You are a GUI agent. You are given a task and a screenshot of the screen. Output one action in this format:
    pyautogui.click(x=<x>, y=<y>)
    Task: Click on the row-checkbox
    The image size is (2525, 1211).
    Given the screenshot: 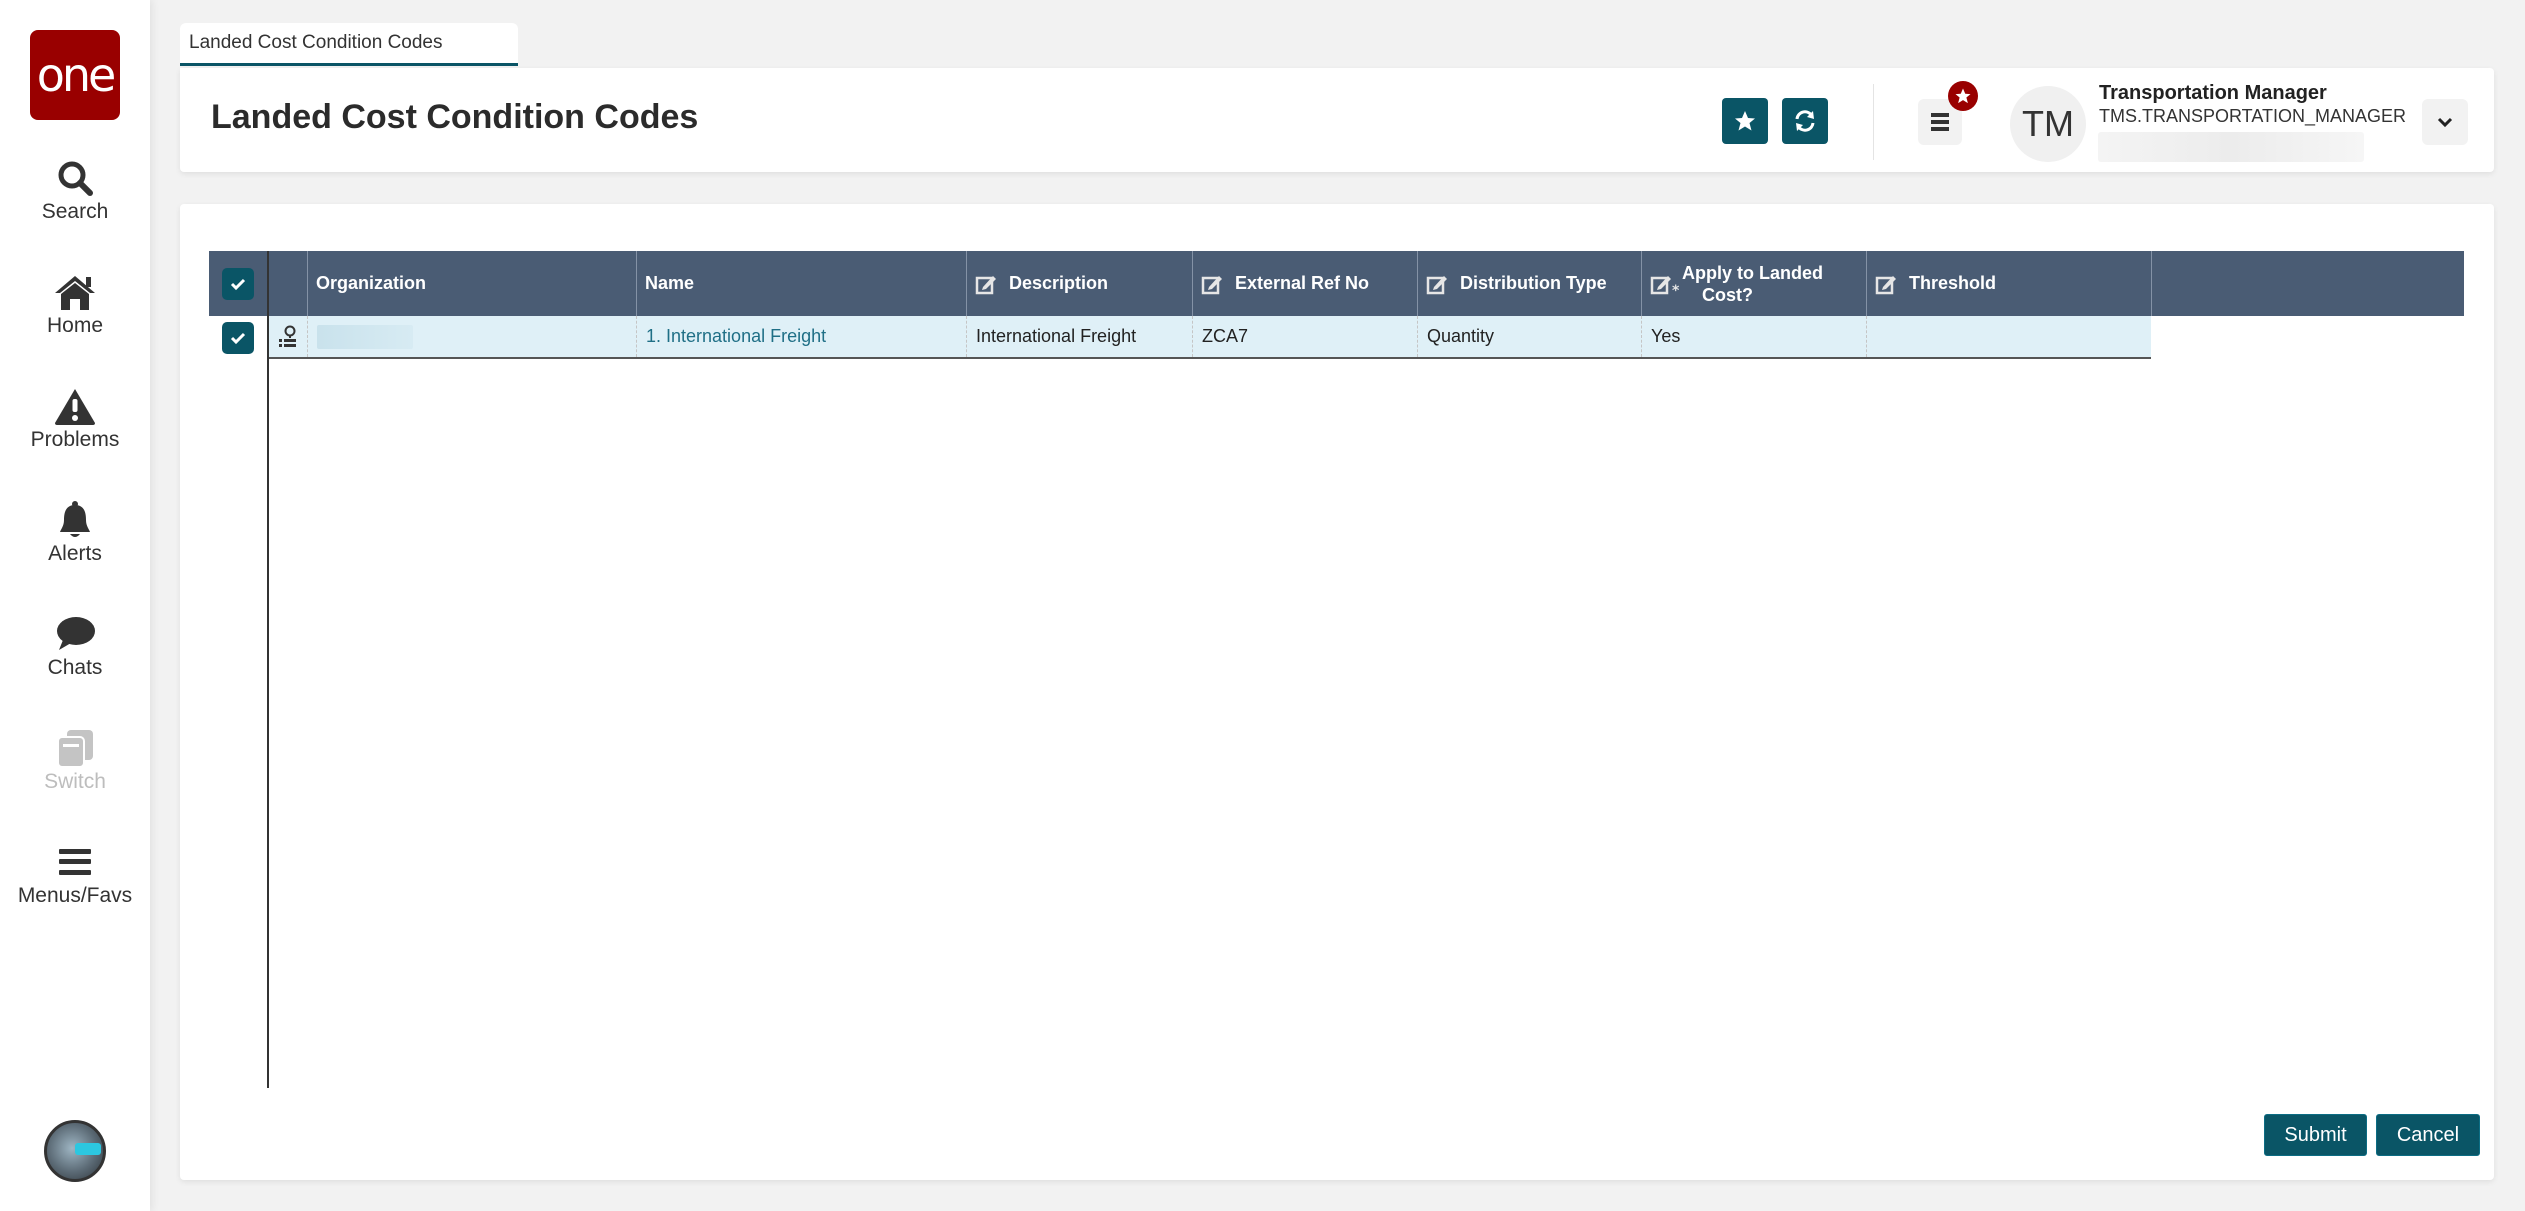 What is the action you would take?
    pyautogui.click(x=238, y=338)
    